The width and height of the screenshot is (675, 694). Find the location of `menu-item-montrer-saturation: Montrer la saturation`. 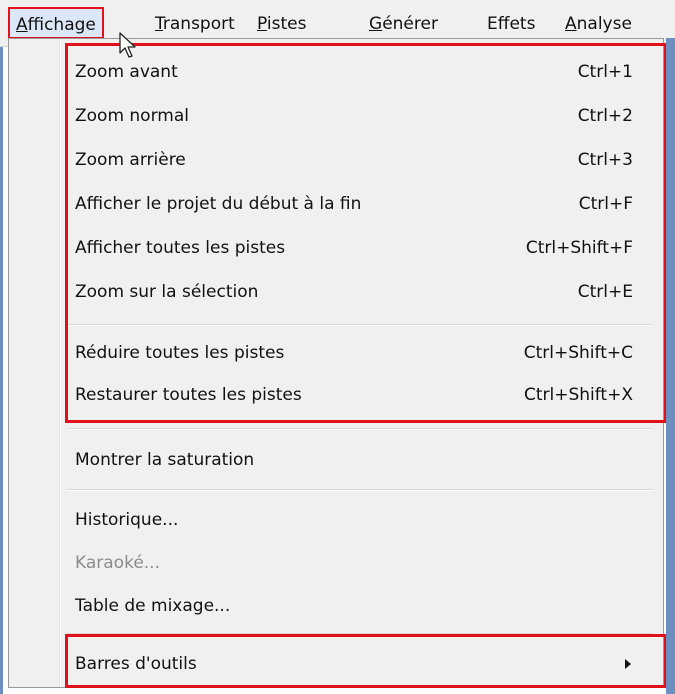

menu-item-montrer-saturation: Montrer la saturation is located at coordinates (354, 460).